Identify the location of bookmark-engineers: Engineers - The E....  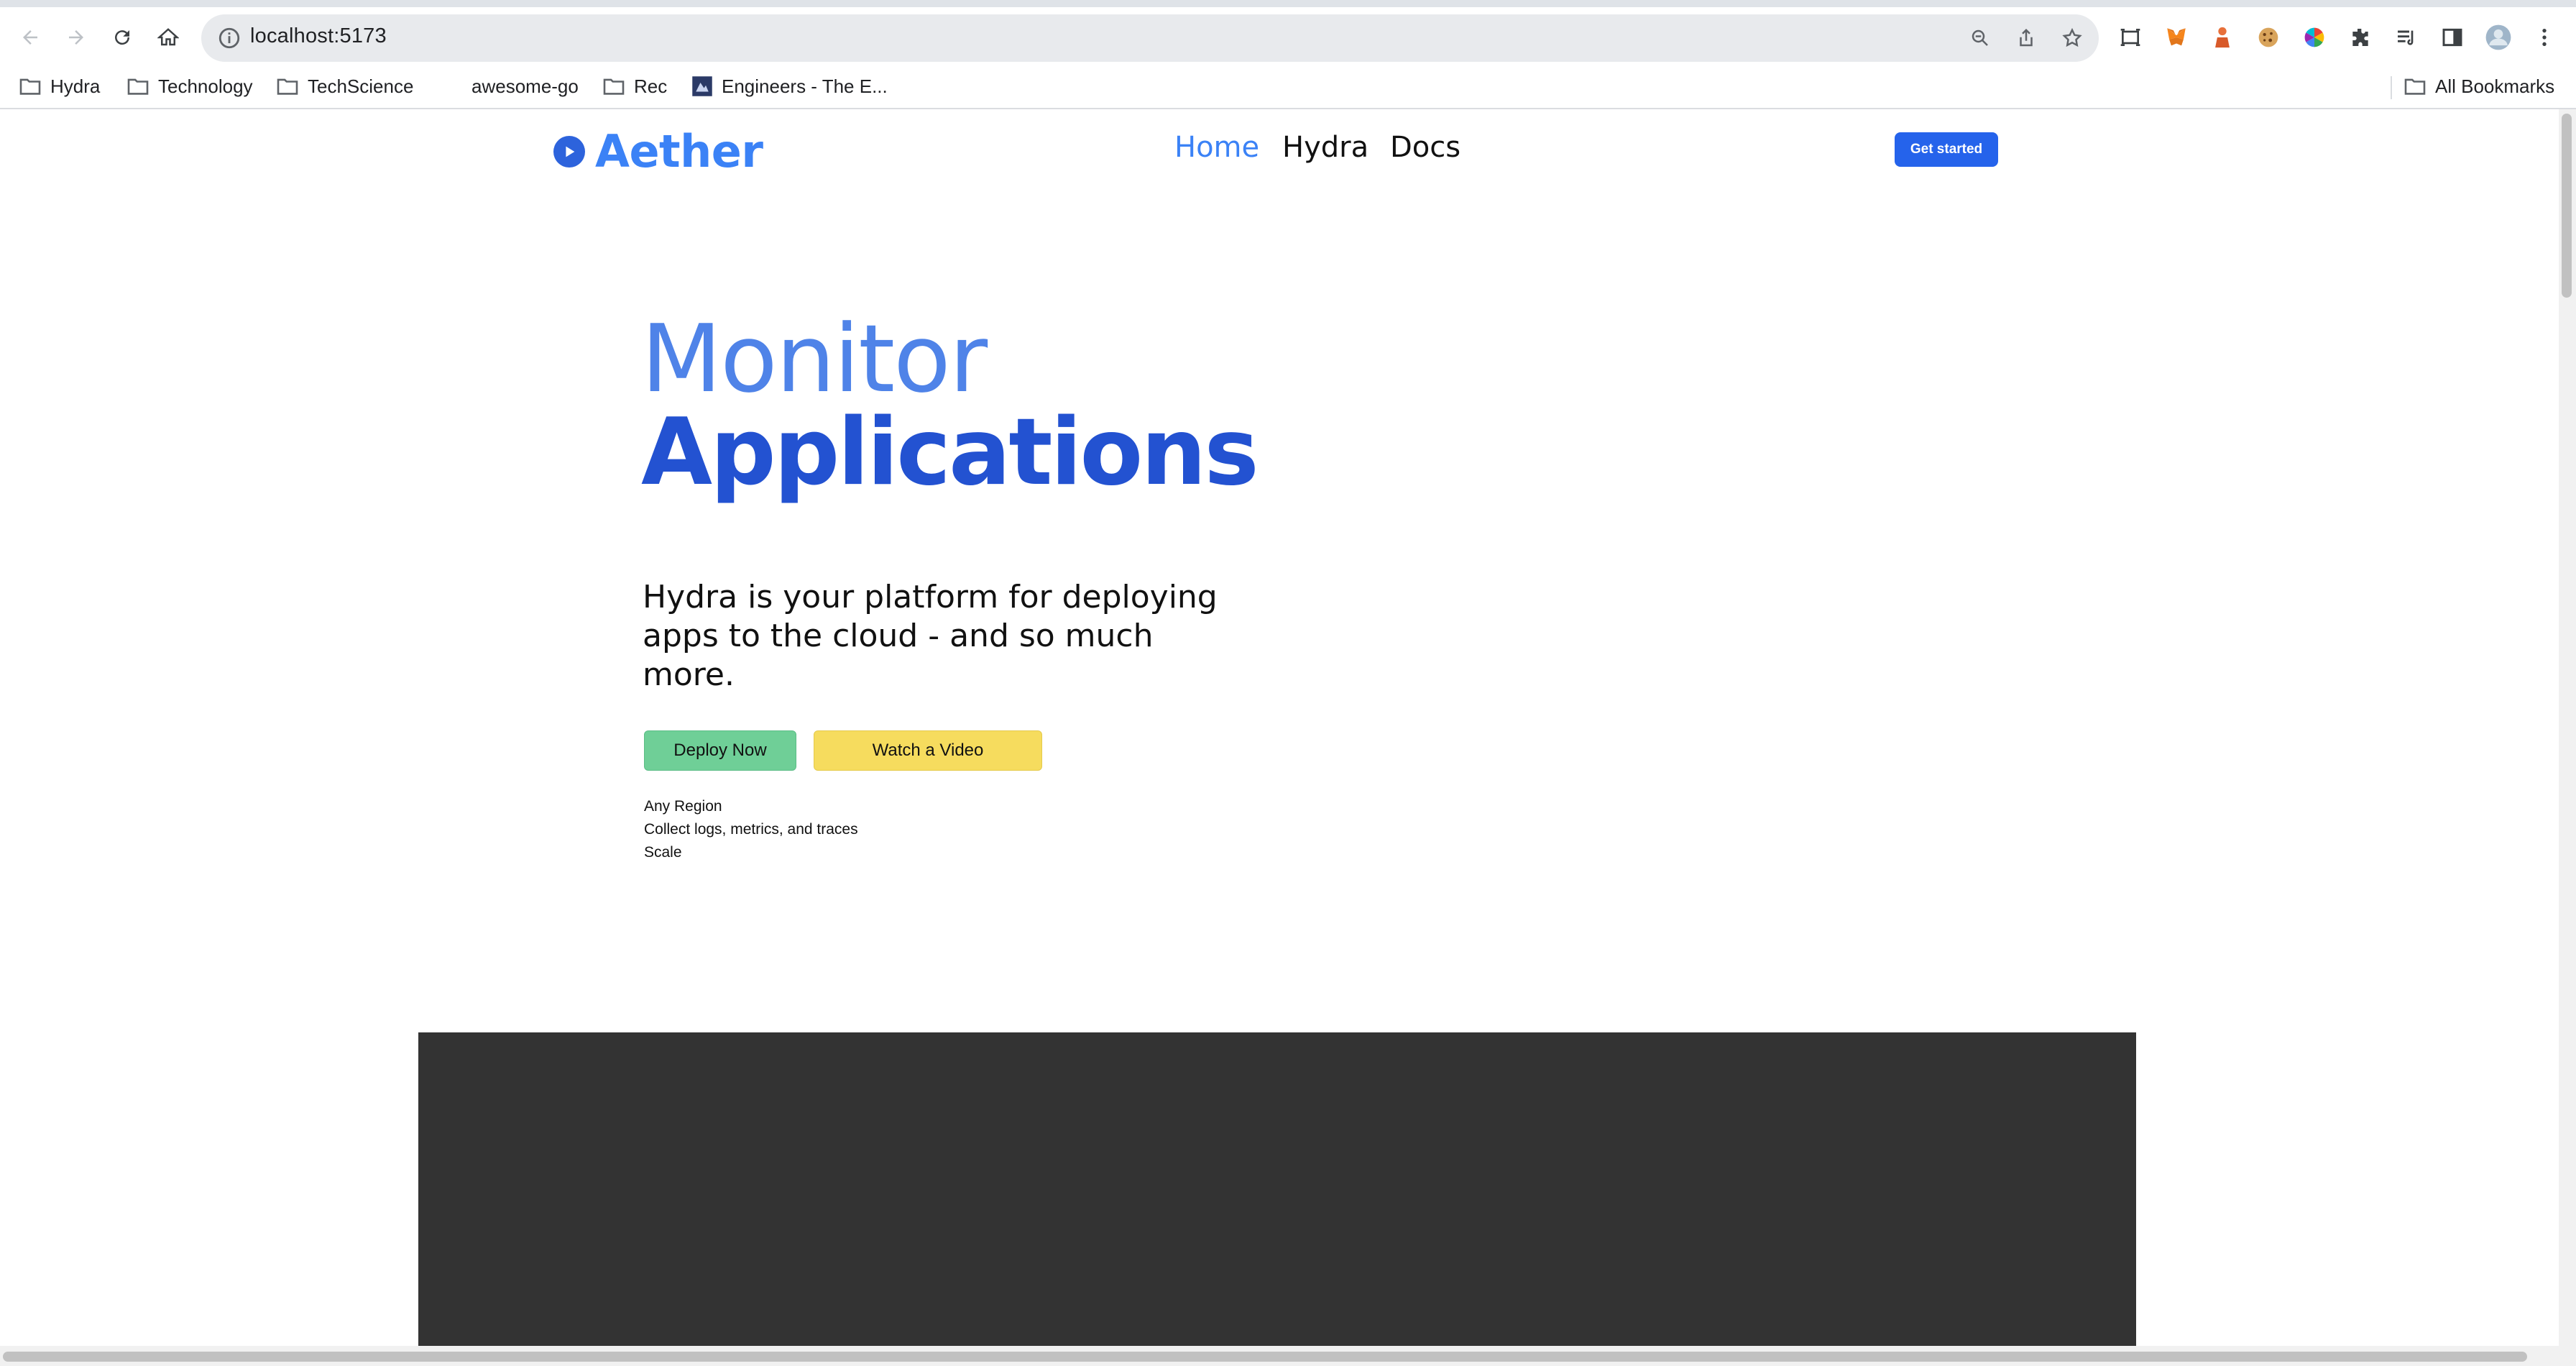
(789, 86).